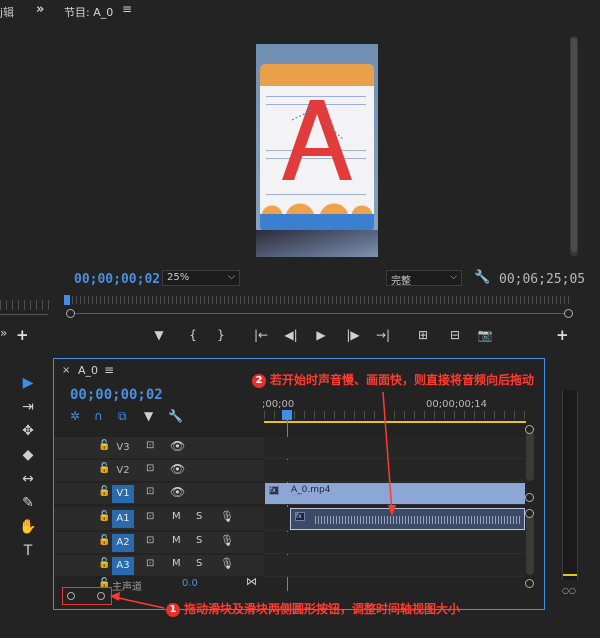 The image size is (600, 638). What do you see at coordinates (322, 609) in the screenshot?
I see `annotation-text-1: 拖动滑块及滑块两侧圆形按钮，调整时间轴视图大小` at bounding box center [322, 609].